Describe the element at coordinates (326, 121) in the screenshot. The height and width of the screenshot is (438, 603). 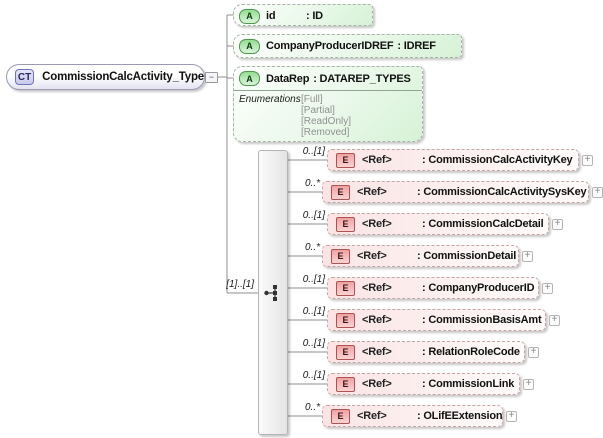
I see `enumeration-value: [ReadOnly]` at that location.